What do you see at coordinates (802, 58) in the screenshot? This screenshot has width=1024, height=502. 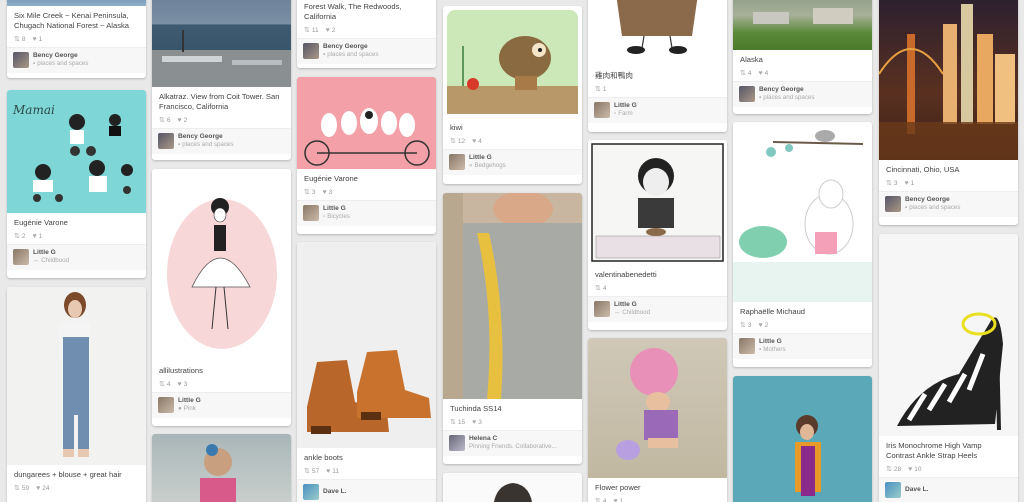 I see `pin-description: Alaska` at bounding box center [802, 58].